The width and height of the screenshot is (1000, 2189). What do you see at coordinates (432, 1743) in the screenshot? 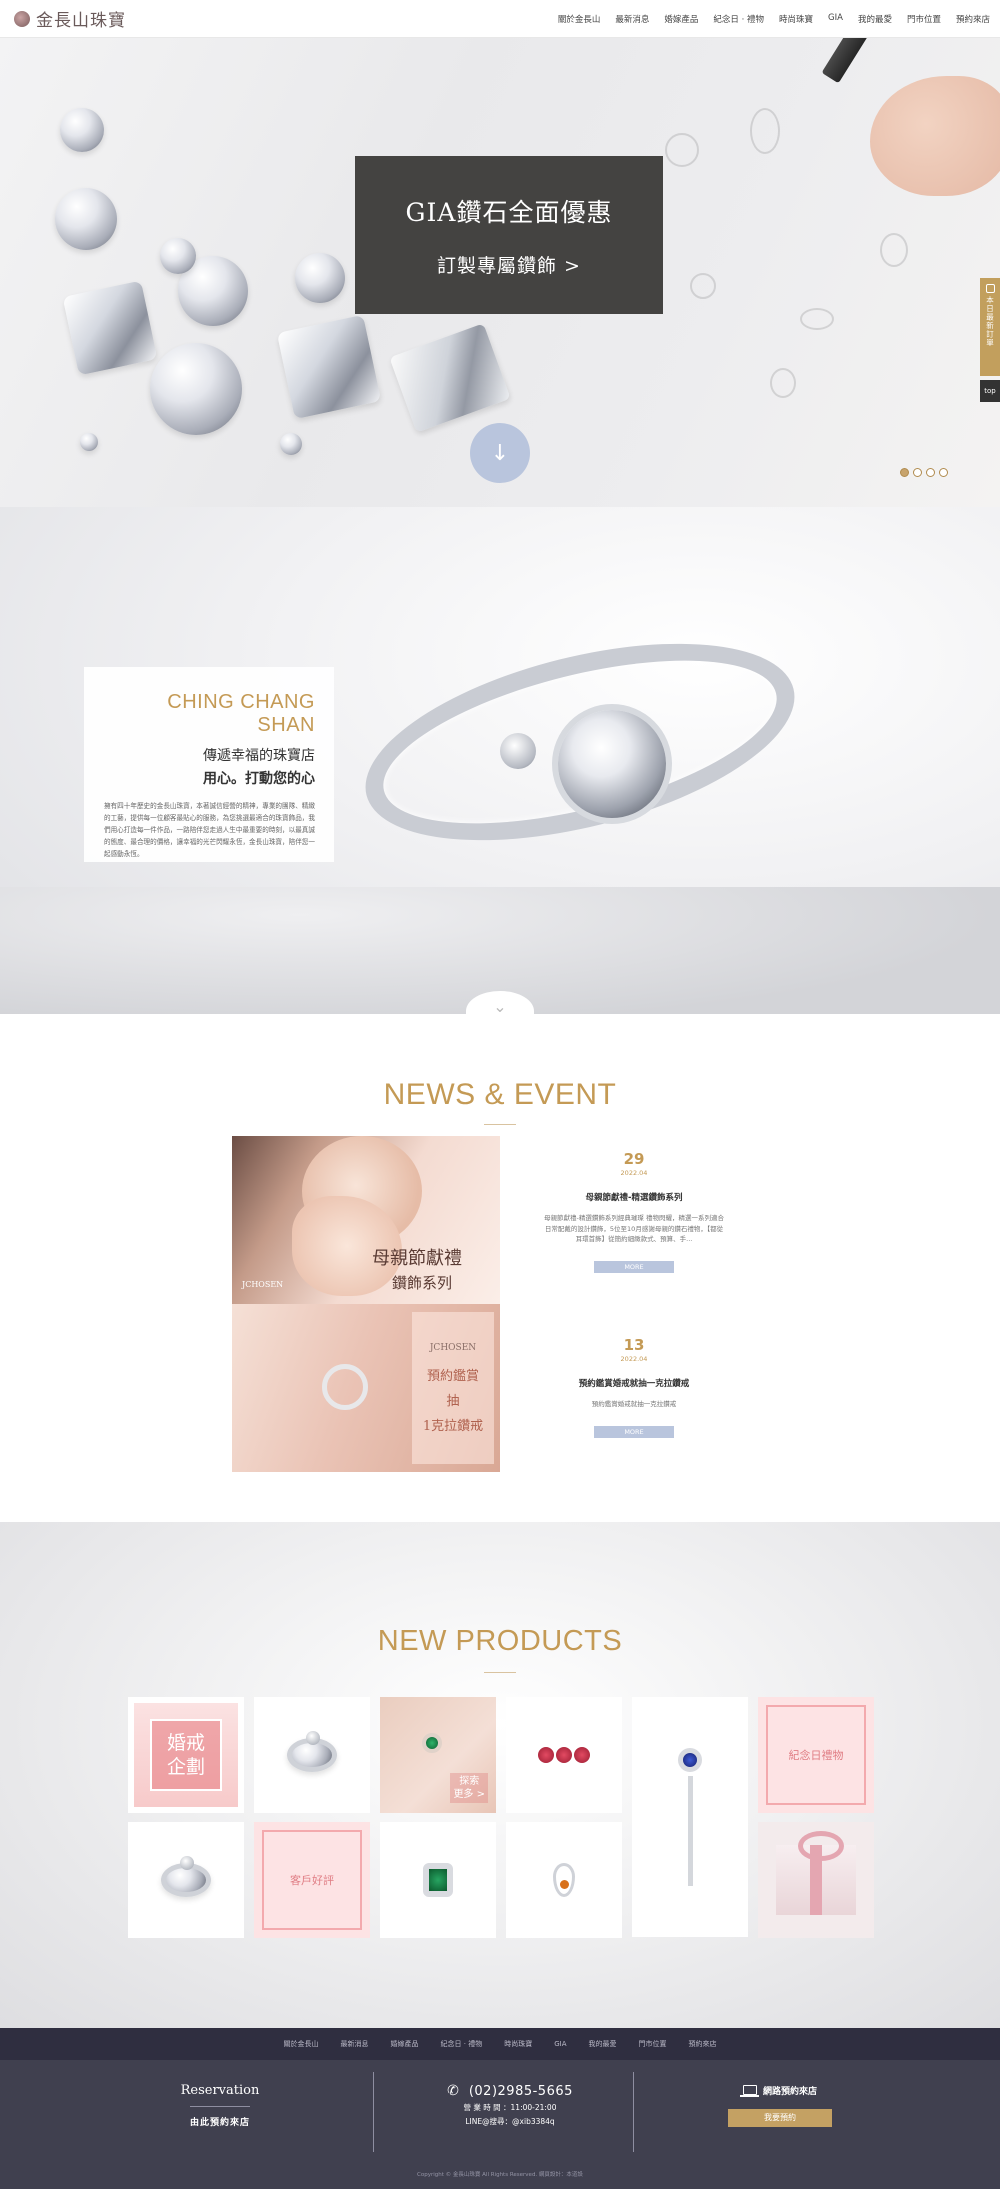
I see `emerald-ring-image` at bounding box center [432, 1743].